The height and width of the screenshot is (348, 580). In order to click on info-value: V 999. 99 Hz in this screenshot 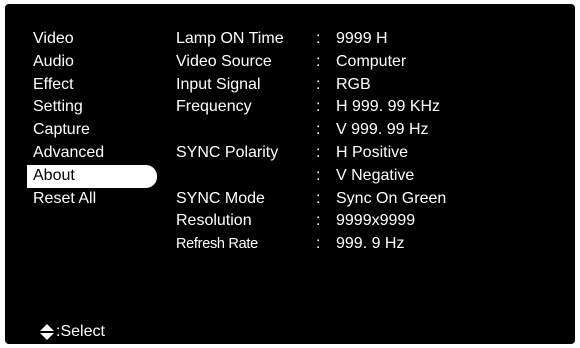, I will do `click(382, 130)`.